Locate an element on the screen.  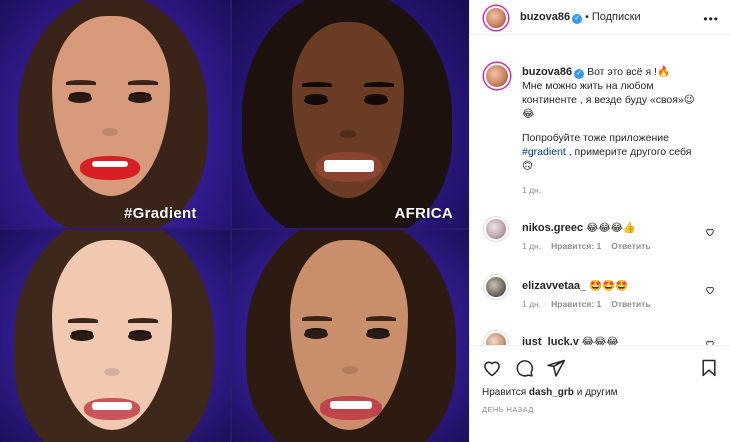
like-heart-icon is located at coordinates (492, 368).